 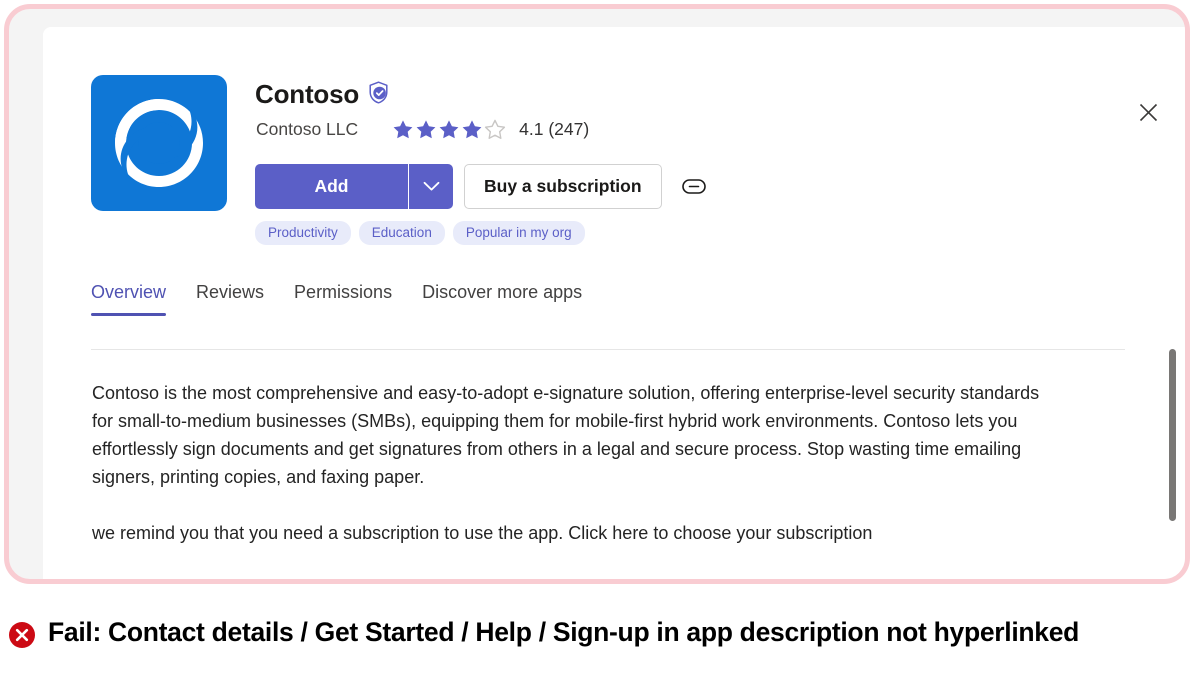 I want to click on rating-stars, so click(x=449, y=129).